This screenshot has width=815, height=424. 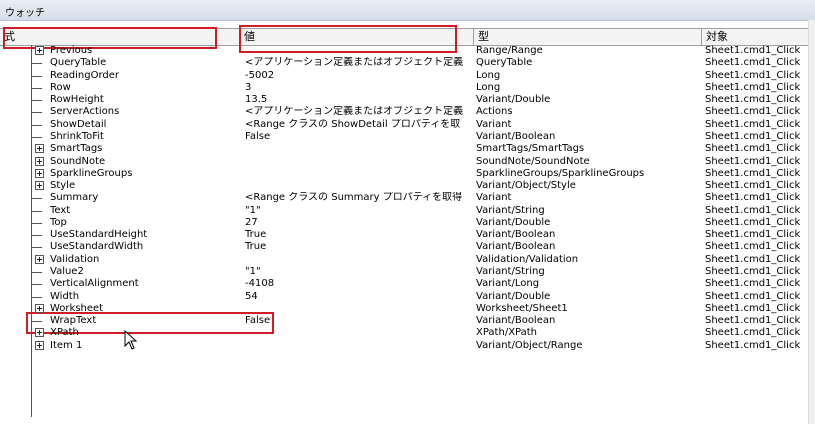 I want to click on mouse-cursor-icon, so click(x=131, y=340).